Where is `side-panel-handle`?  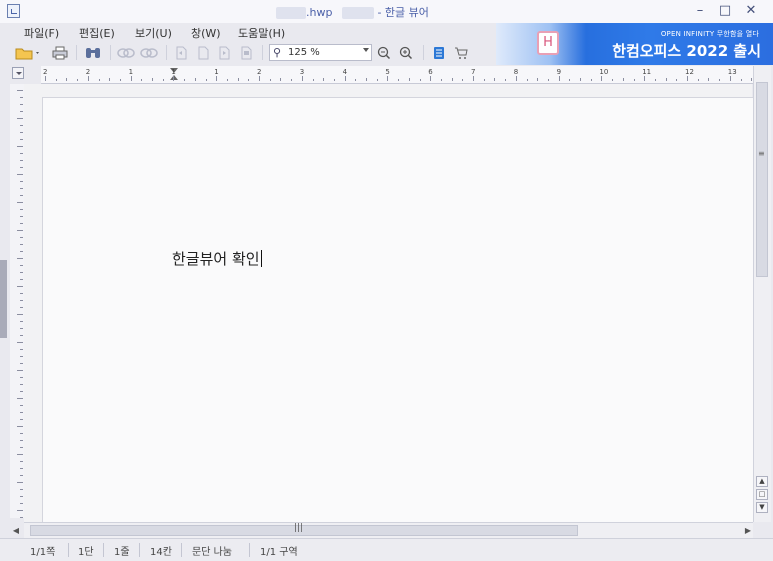 side-panel-handle is located at coordinates (3, 299).